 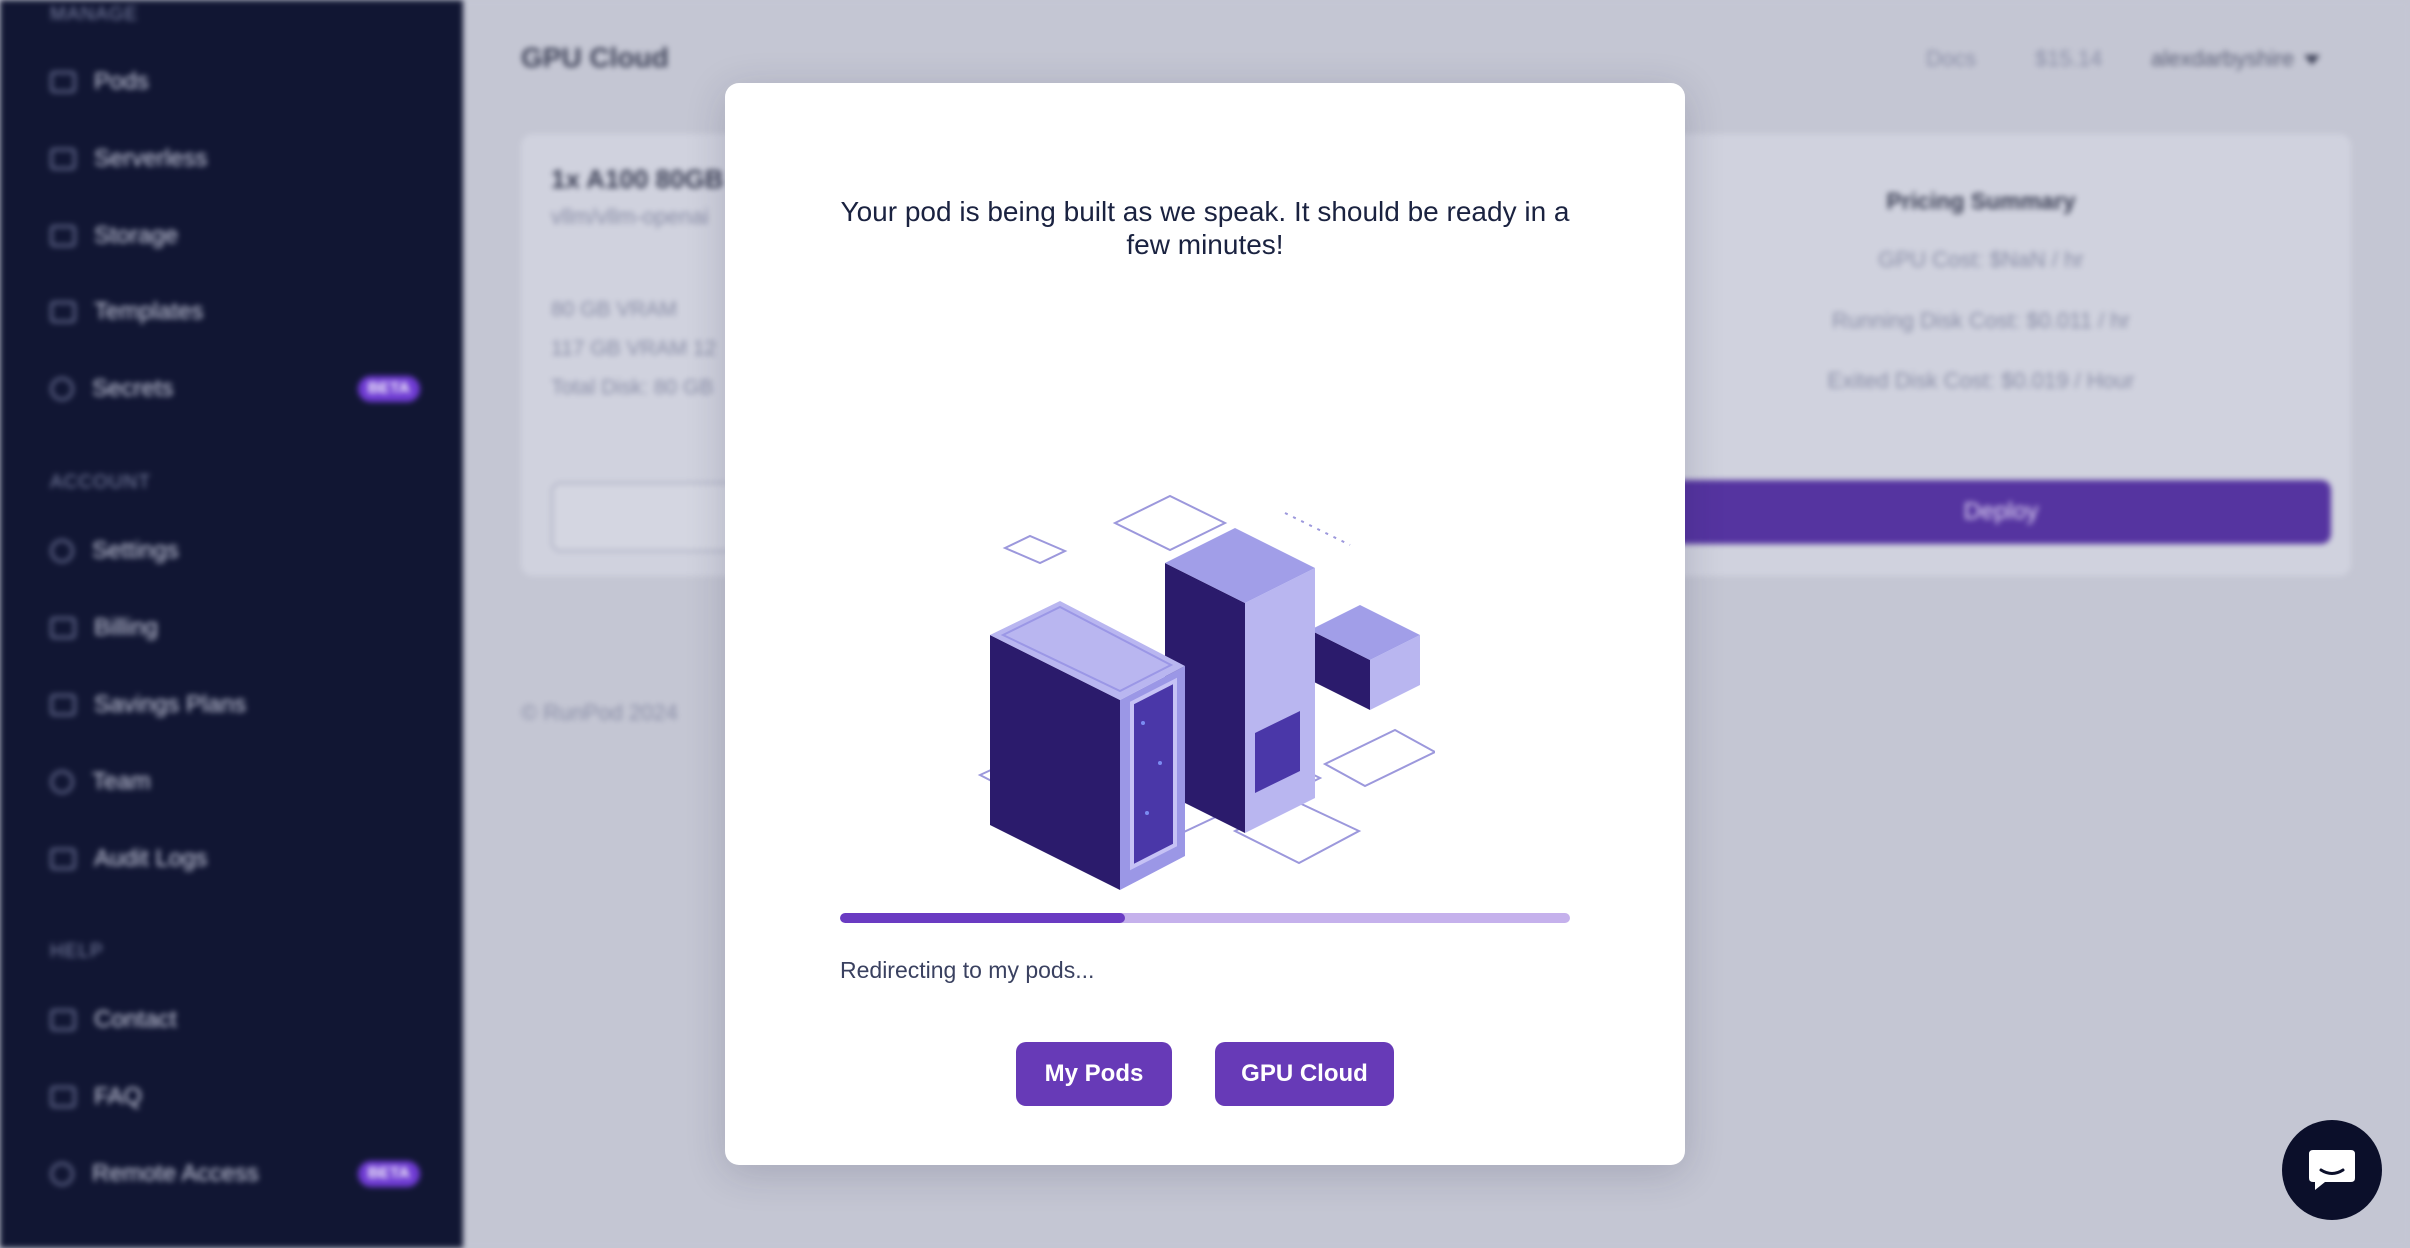 What do you see at coordinates (235, 312) in the screenshot?
I see `sidebar-item-templates: Templates` at bounding box center [235, 312].